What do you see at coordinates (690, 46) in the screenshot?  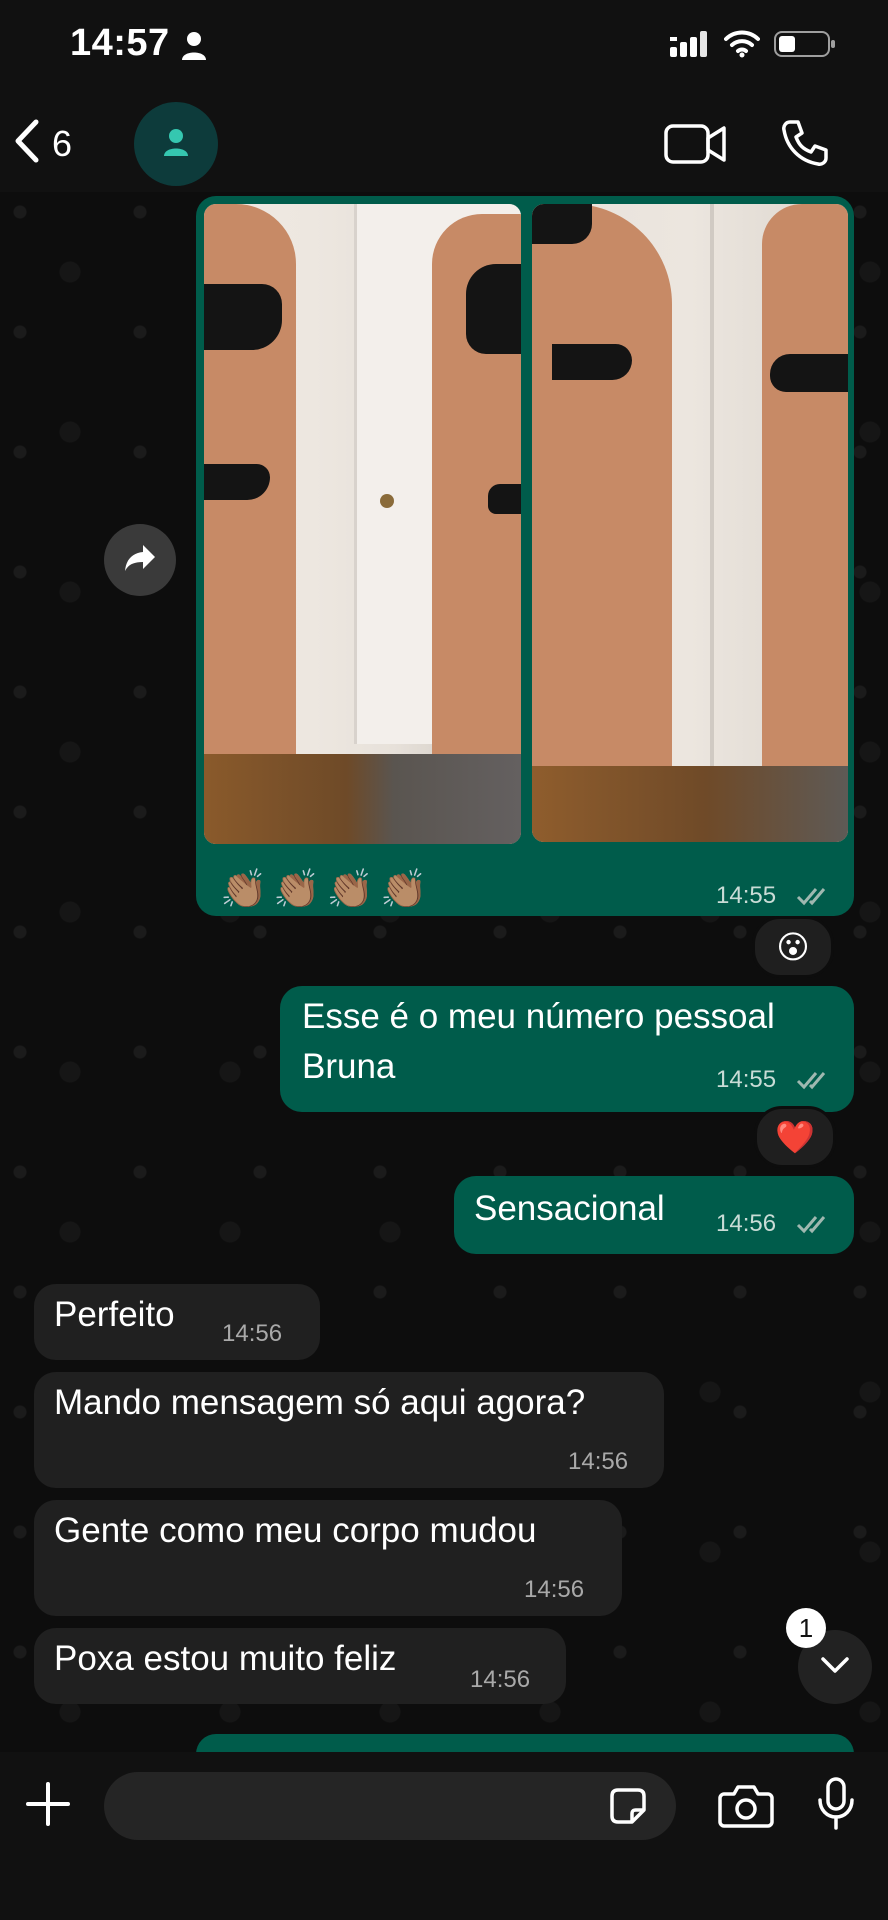 I see `signal-icon` at bounding box center [690, 46].